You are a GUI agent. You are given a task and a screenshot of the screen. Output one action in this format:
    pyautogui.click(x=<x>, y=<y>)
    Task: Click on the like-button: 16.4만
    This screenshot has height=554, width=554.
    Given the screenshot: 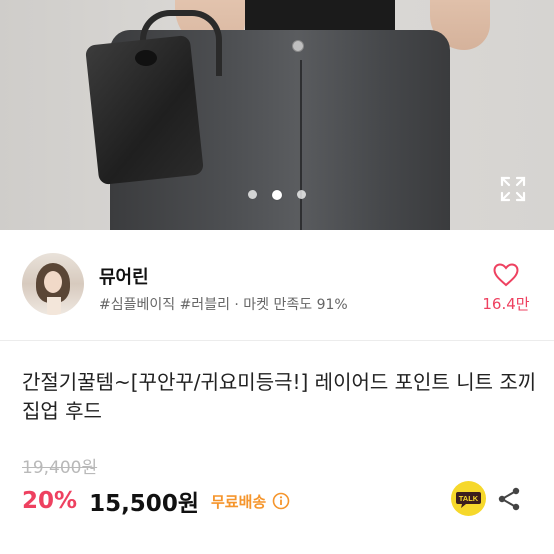 What is the action you would take?
    pyautogui.click(x=506, y=288)
    